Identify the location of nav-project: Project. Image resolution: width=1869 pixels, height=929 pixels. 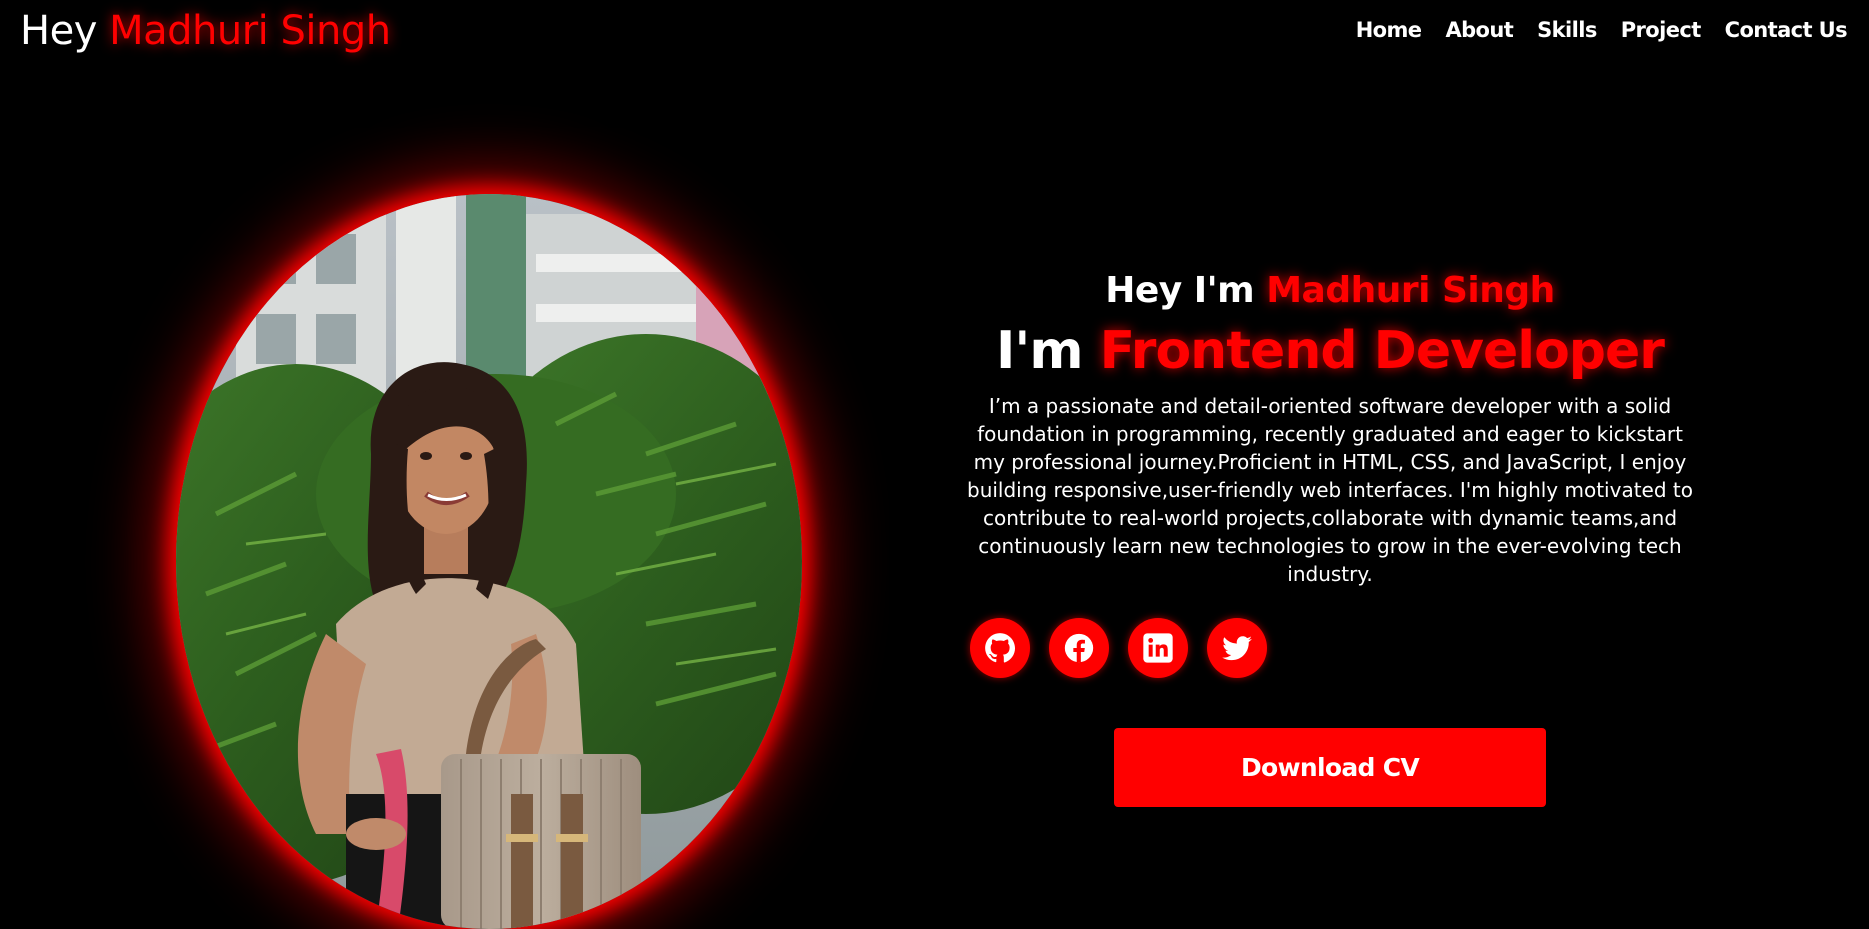
(1661, 30).